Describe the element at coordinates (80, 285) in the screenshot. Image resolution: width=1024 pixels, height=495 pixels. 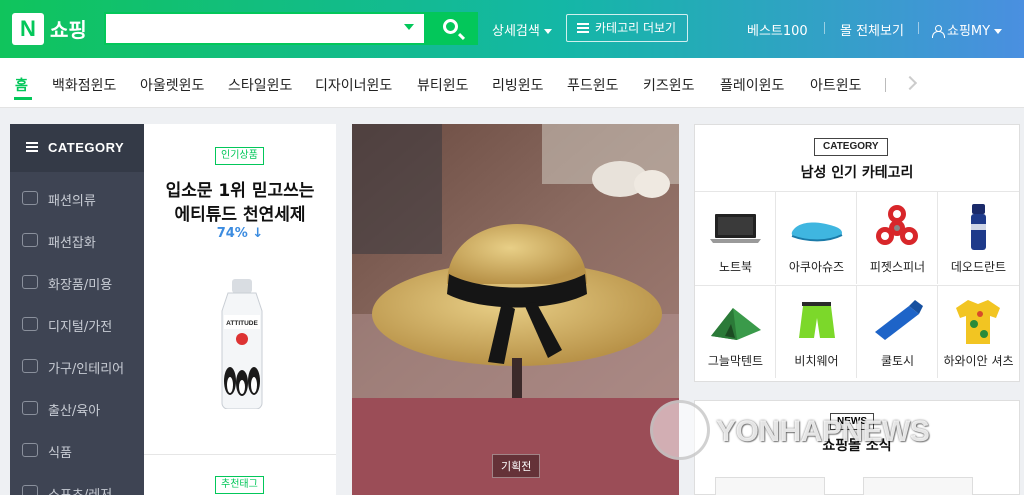
I see `sidebar-item-label: 화장품/미용` at that location.